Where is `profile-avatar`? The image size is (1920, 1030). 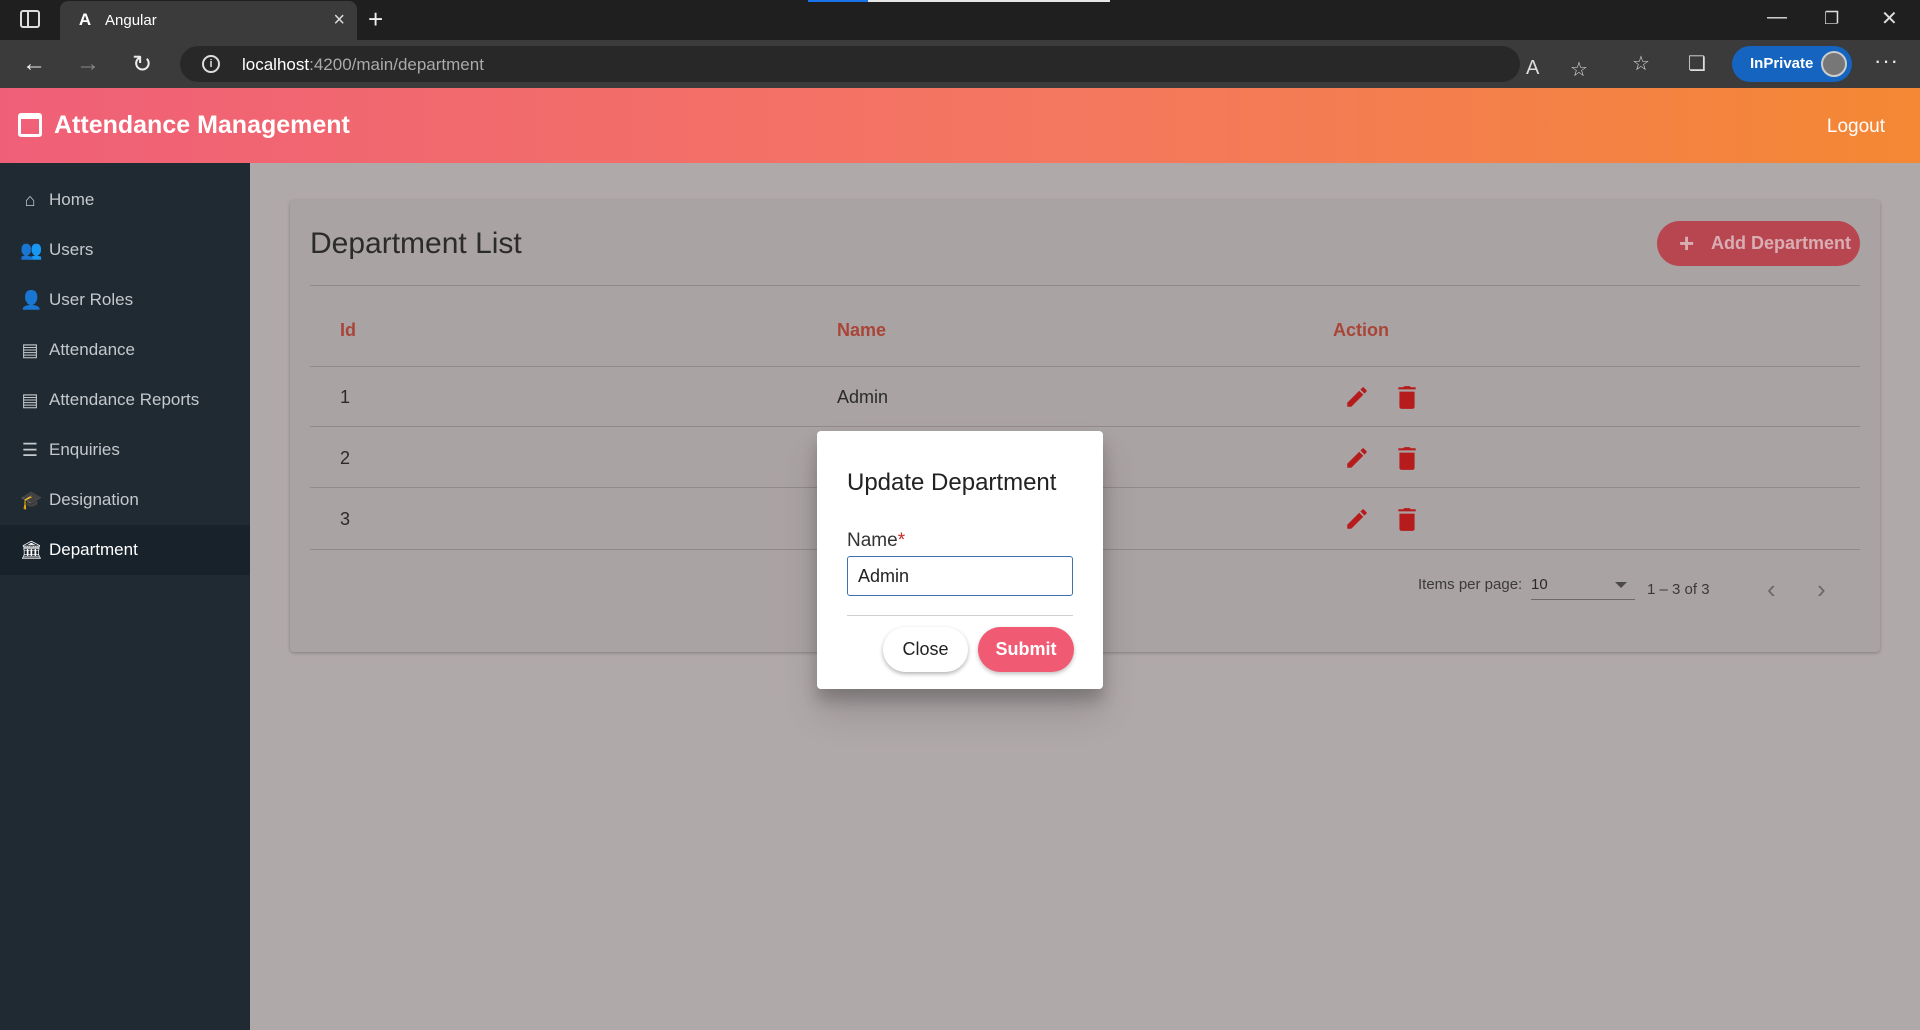 profile-avatar is located at coordinates (1834, 64).